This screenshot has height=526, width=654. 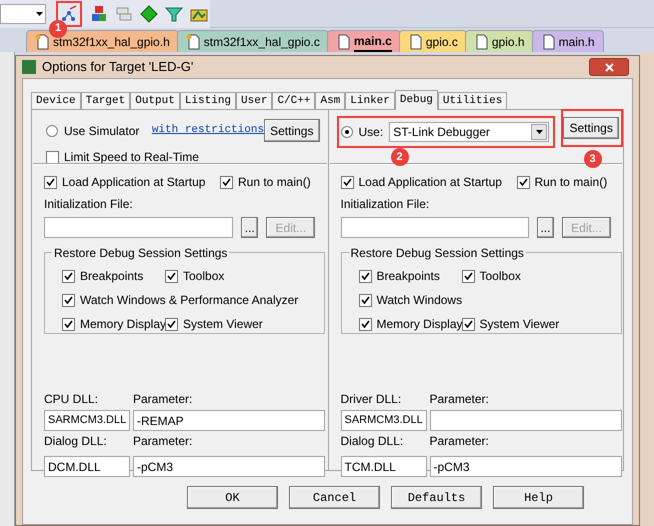 I want to click on radio-label: Use Simulator, so click(x=102, y=131).